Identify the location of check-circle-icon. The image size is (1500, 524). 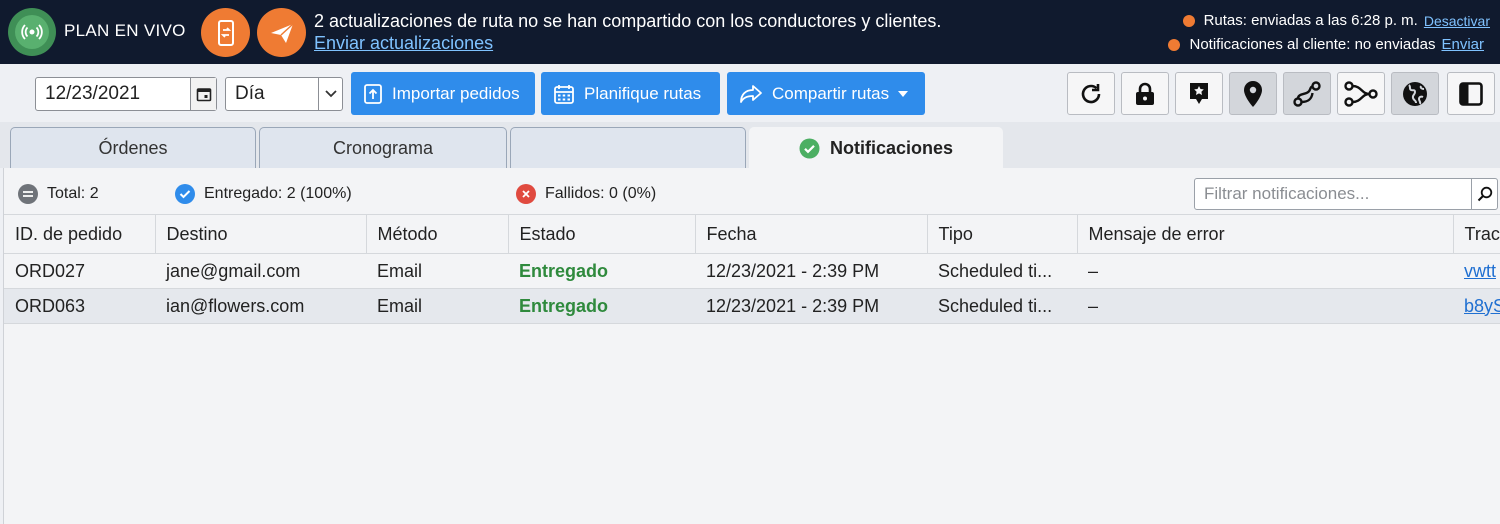
(809, 148).